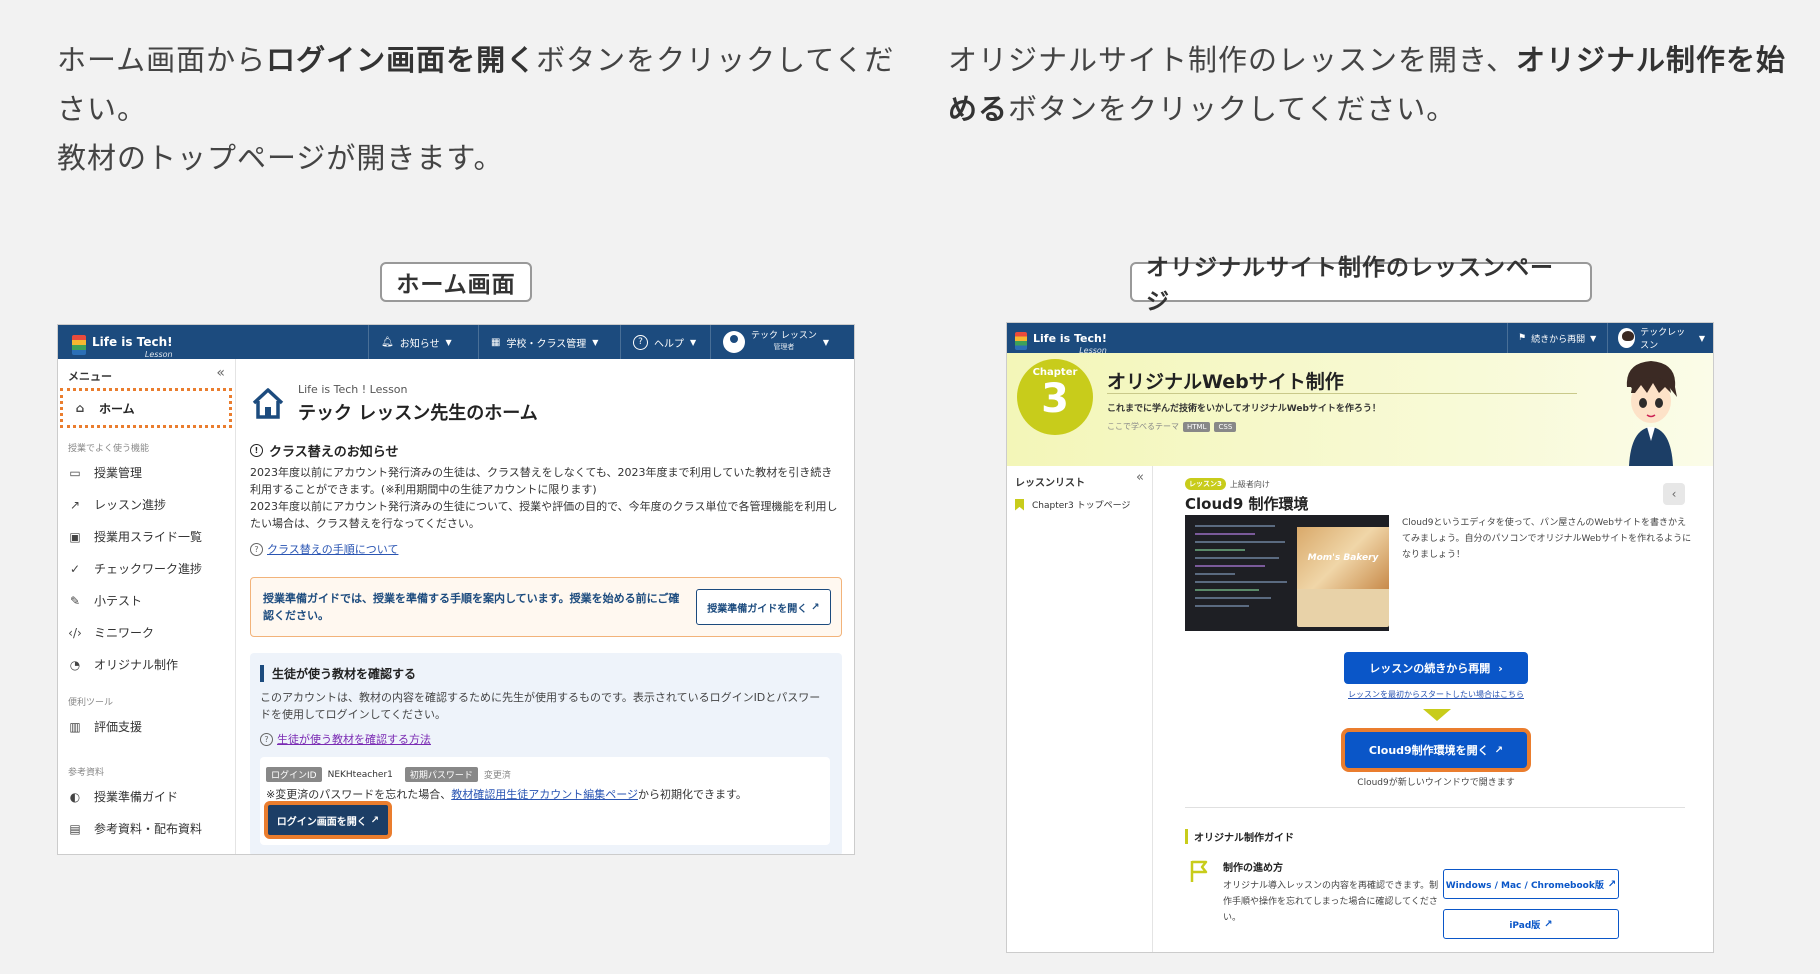 The image size is (1820, 974). I want to click on sidebar-item-lesson-management: ▭ 授業管理, so click(105, 472).